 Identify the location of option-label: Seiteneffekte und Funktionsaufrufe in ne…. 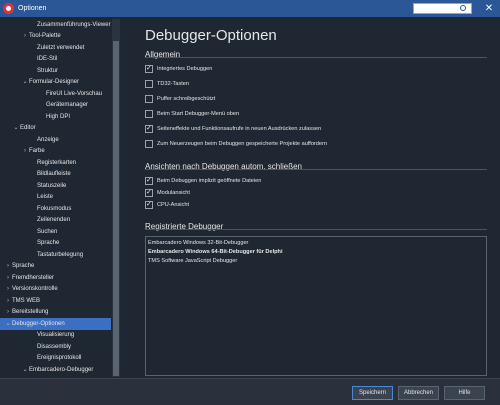
(239, 129).